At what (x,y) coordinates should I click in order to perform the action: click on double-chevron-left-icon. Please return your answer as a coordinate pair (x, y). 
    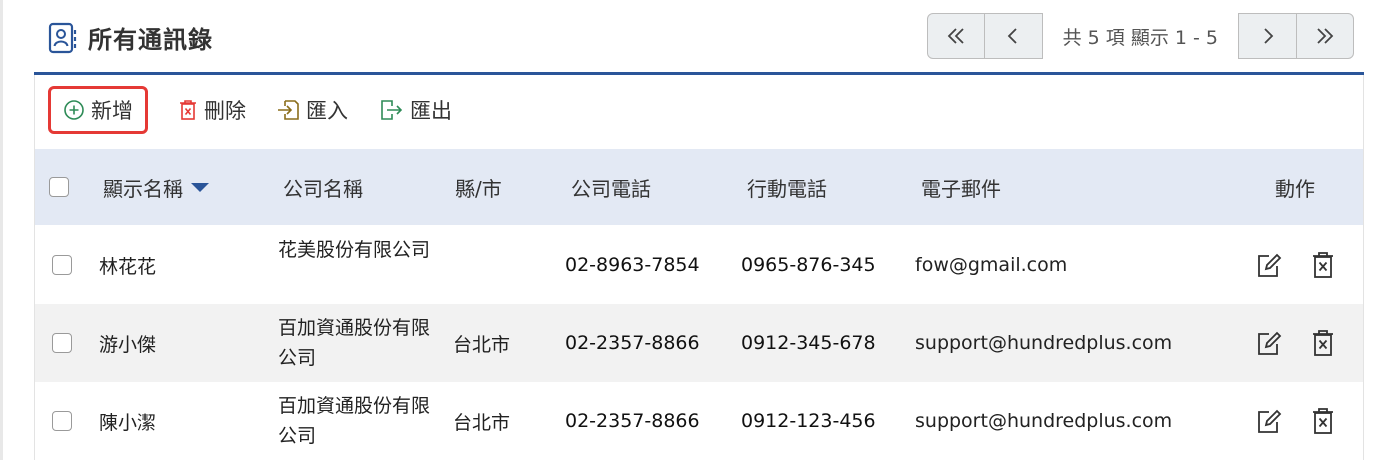
    Looking at the image, I should click on (955, 36).